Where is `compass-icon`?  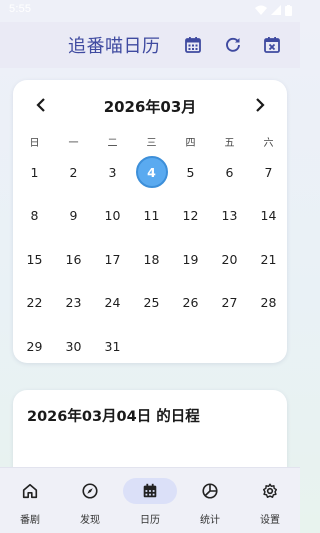 compass-icon is located at coordinates (90, 491).